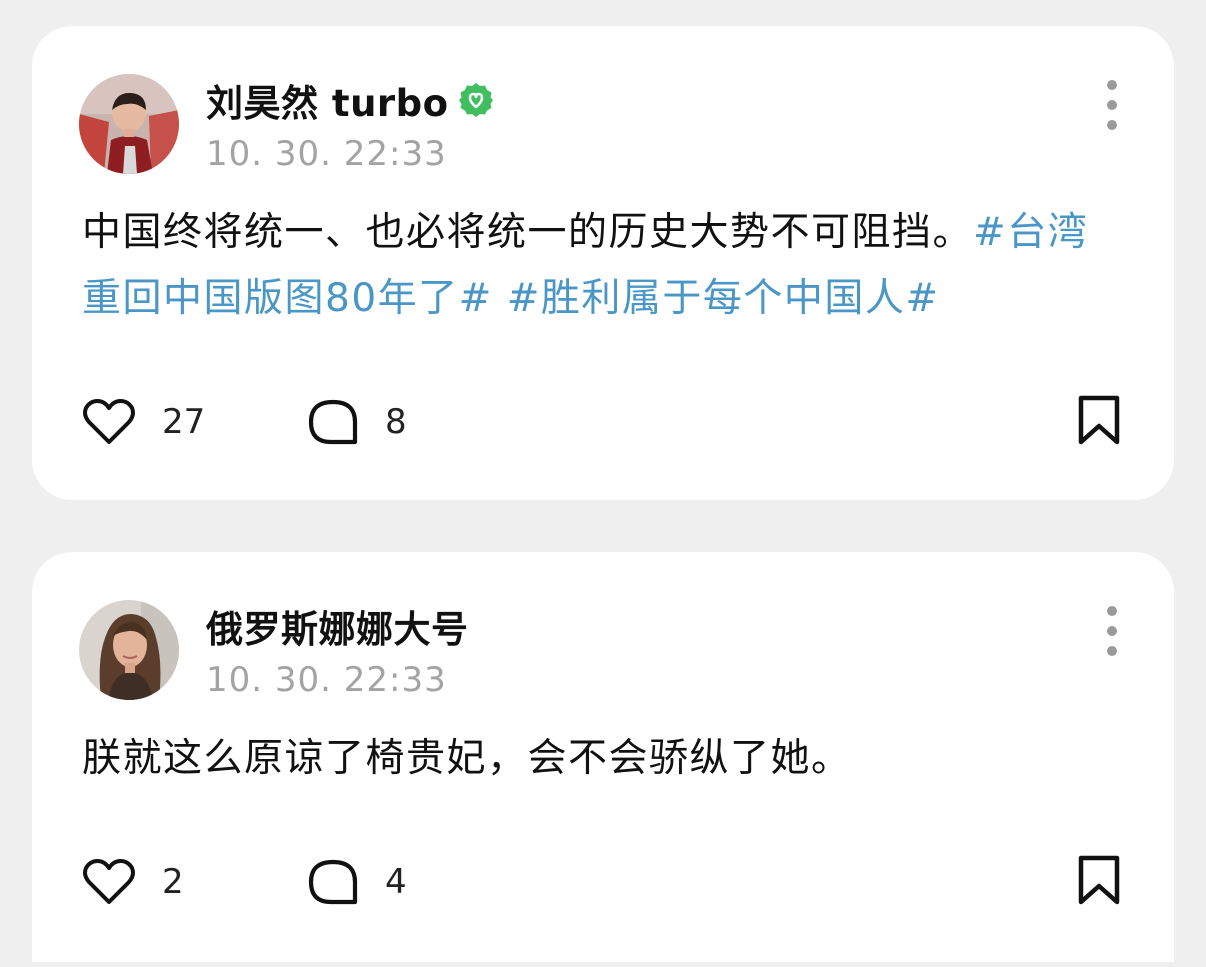 This screenshot has height=967, width=1206. I want to click on comment-count: 4, so click(396, 882).